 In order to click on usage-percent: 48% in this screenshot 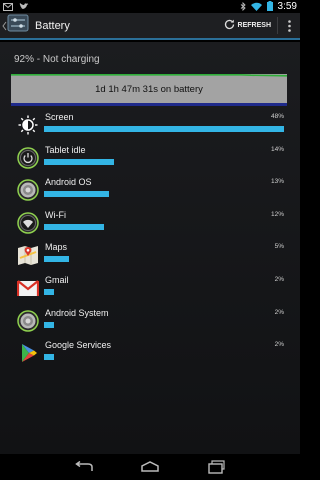, I will do `click(277, 116)`.